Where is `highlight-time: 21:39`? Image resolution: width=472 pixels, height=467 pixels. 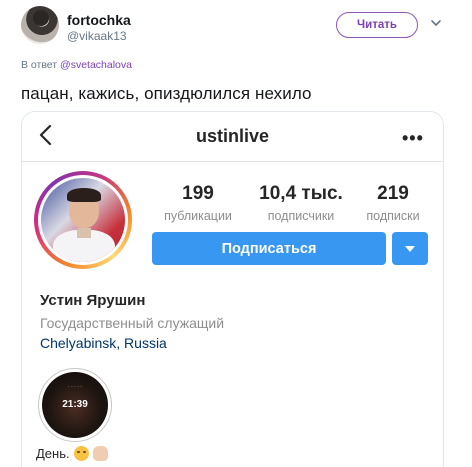 highlight-time: 21:39 is located at coordinates (75, 404).